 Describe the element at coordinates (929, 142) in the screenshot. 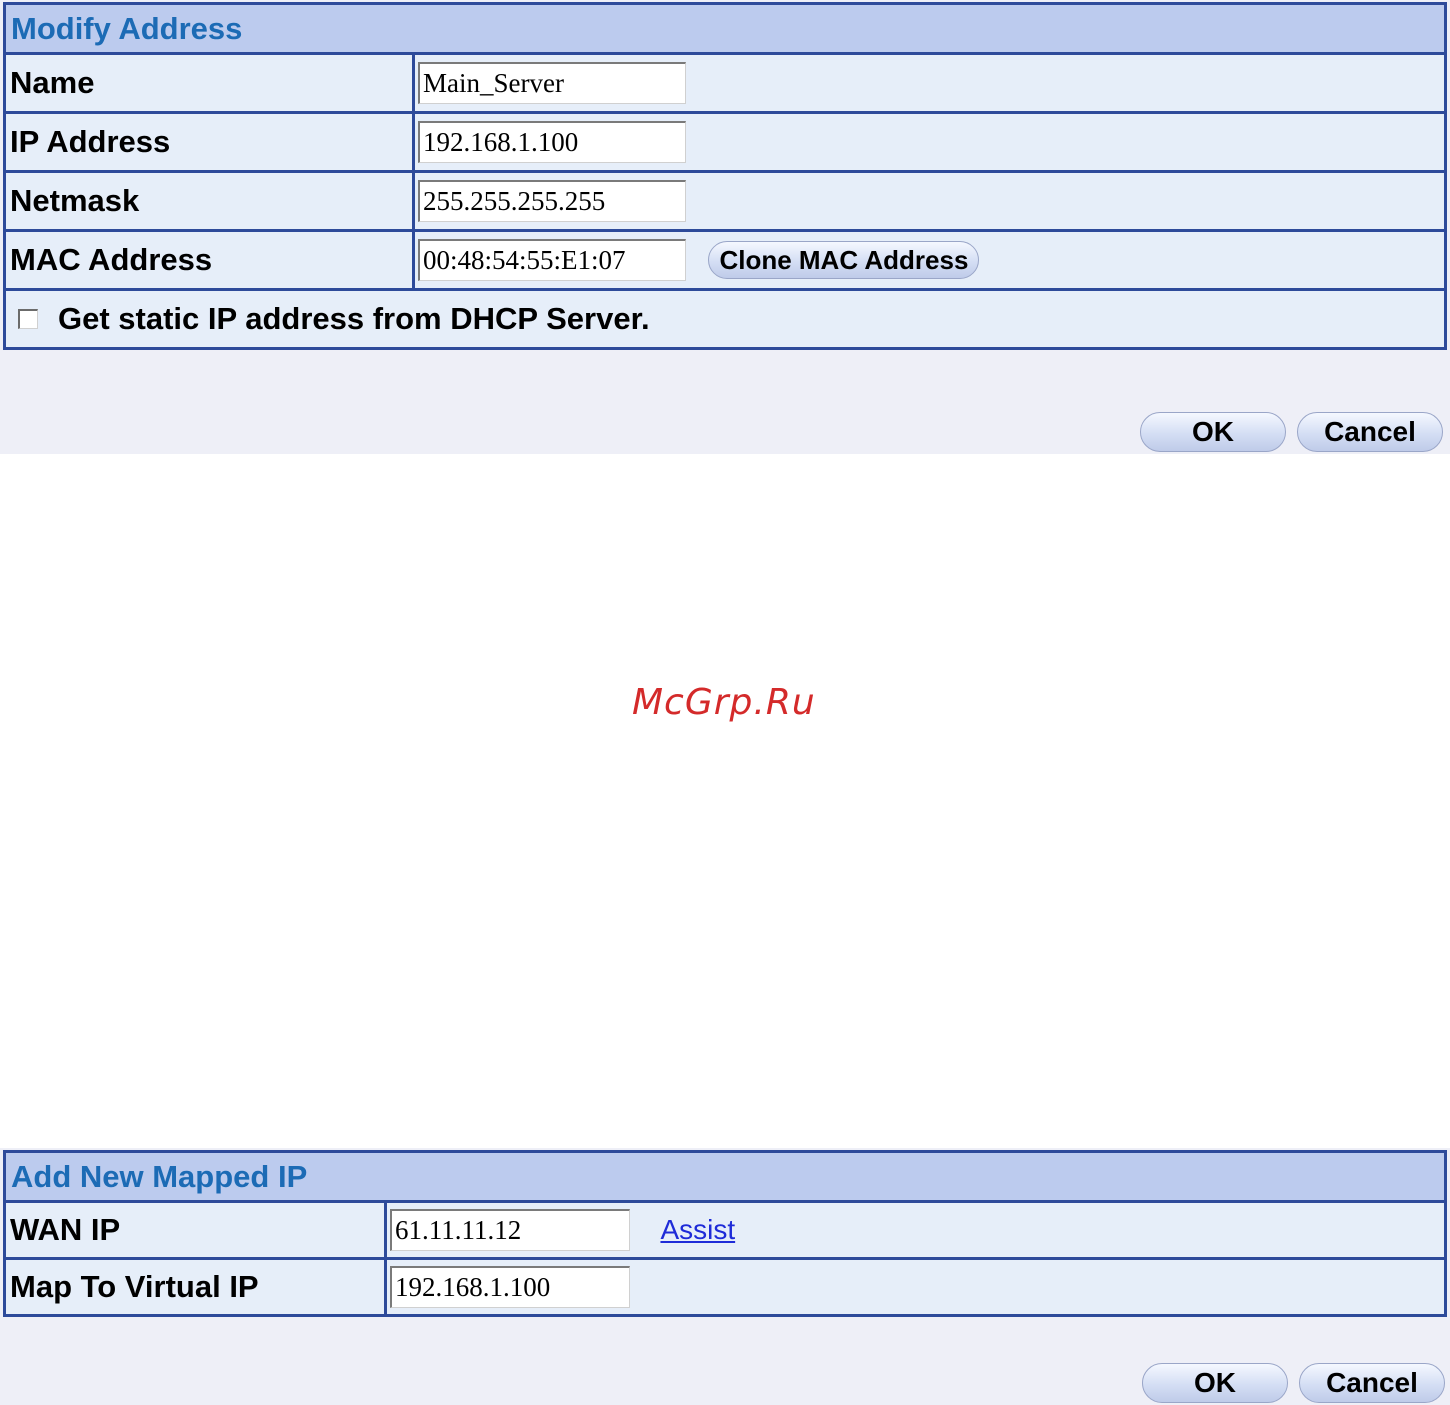

I see `ip-address-value-cell: 192.168.1.100` at that location.